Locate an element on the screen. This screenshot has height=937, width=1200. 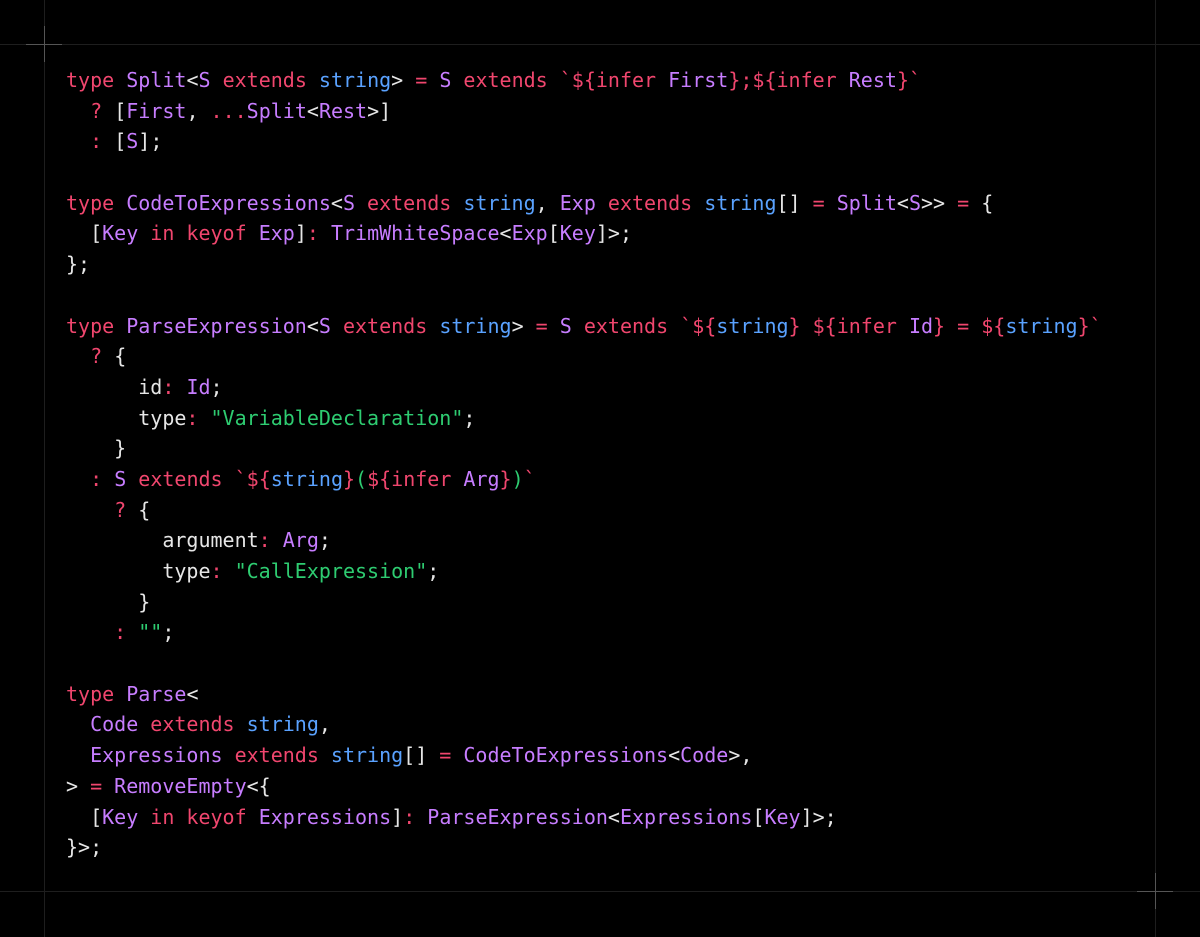
string-token: ) is located at coordinates (517, 478).